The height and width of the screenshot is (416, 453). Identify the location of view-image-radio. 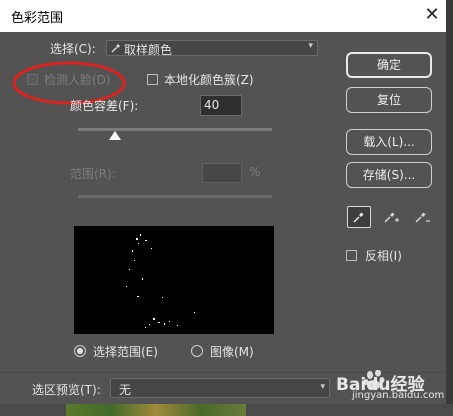
(197, 351).